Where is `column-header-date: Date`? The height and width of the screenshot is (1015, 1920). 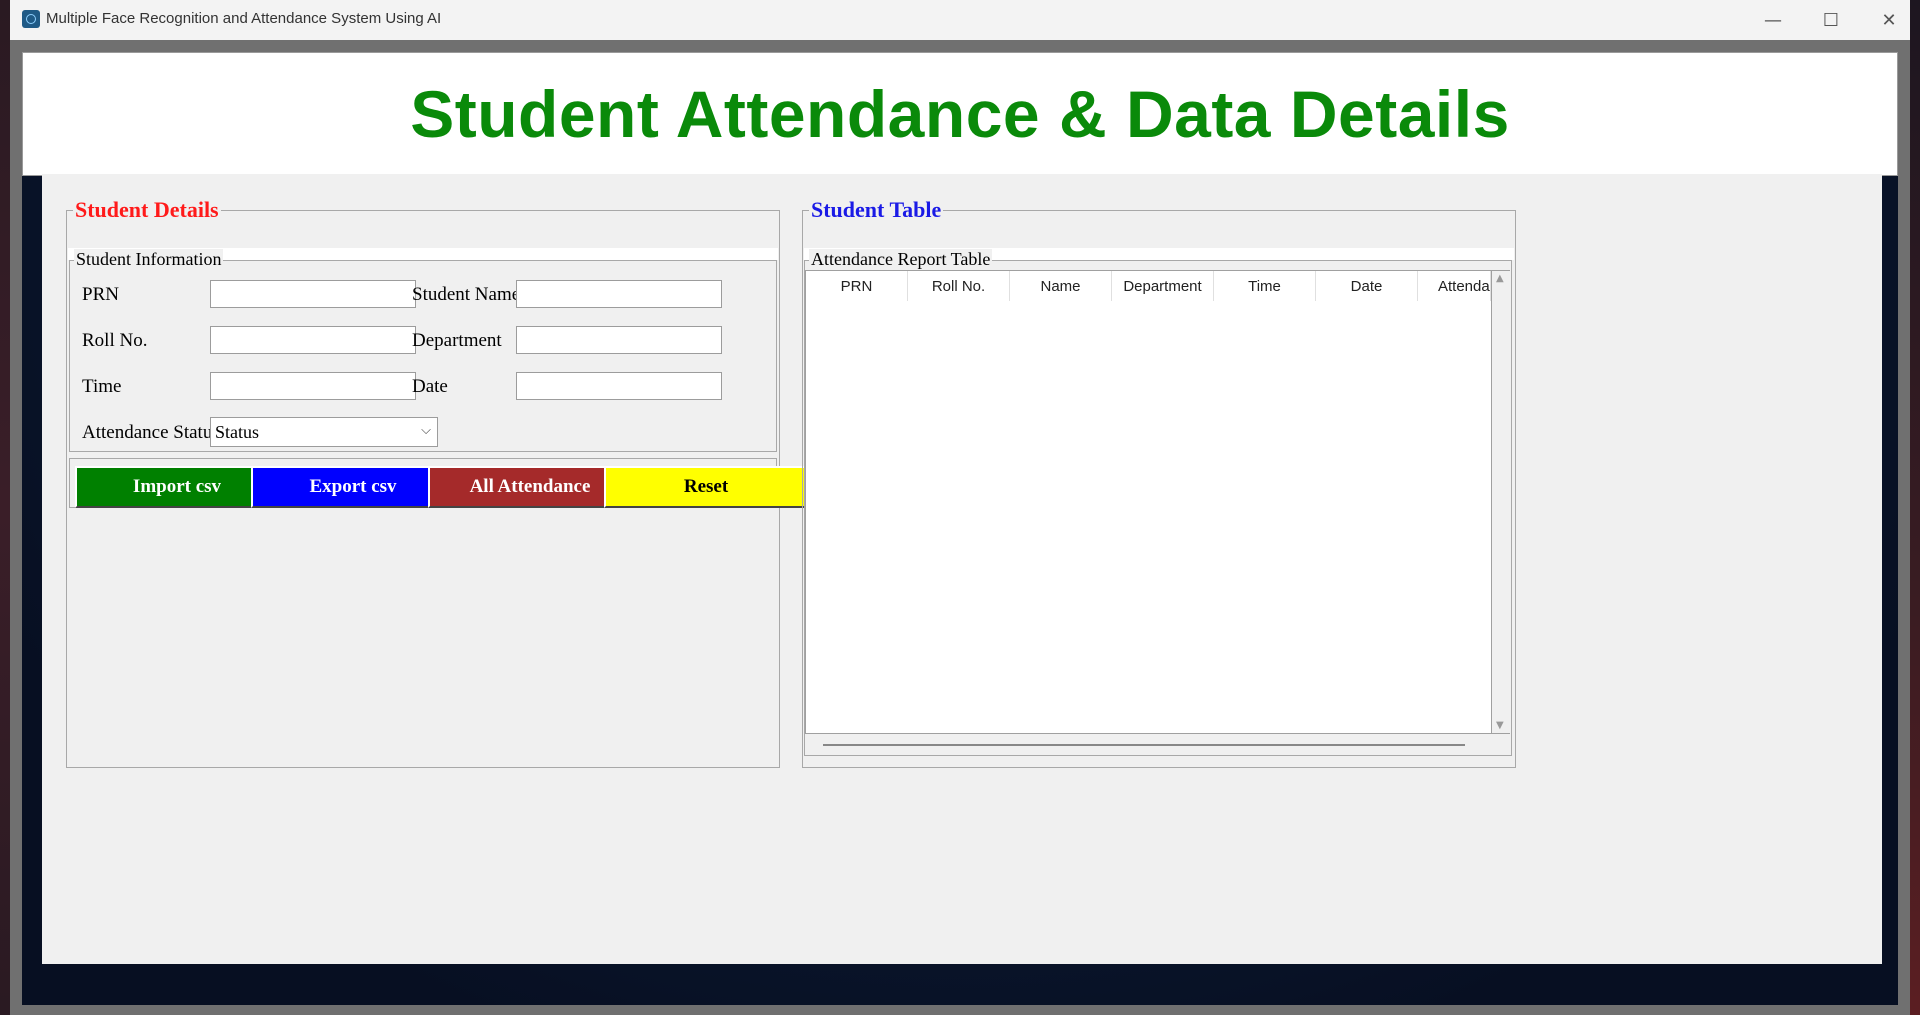 column-header-date: Date is located at coordinates (1367, 286).